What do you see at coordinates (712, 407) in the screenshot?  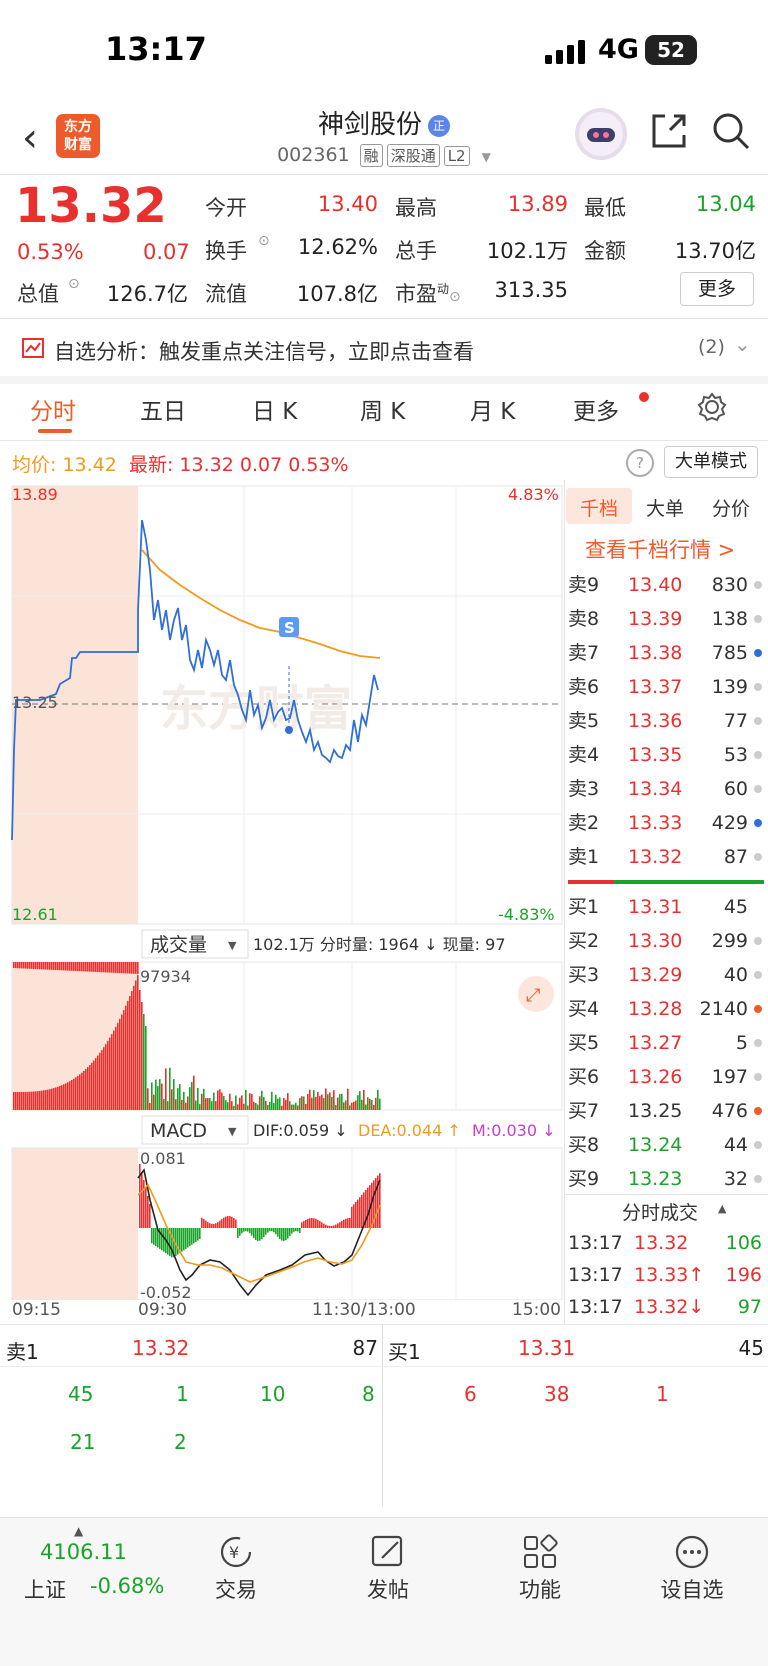 I see `gear-icon` at bounding box center [712, 407].